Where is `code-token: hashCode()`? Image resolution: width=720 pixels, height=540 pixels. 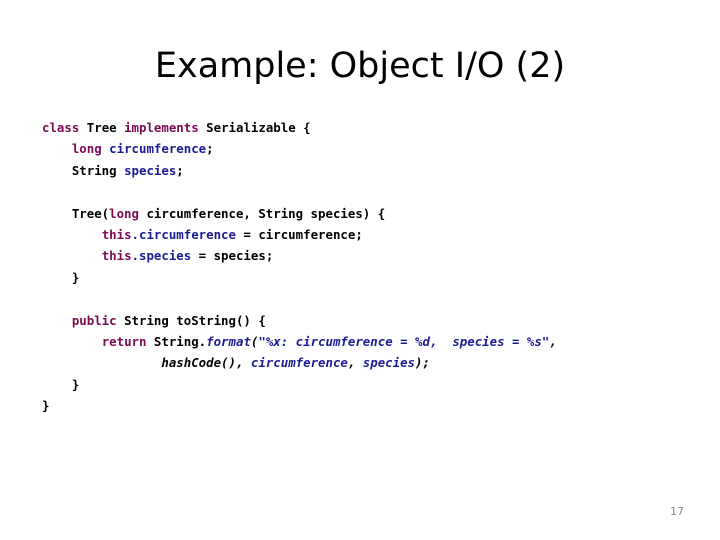
code-token: hashCode() is located at coordinates (198, 363).